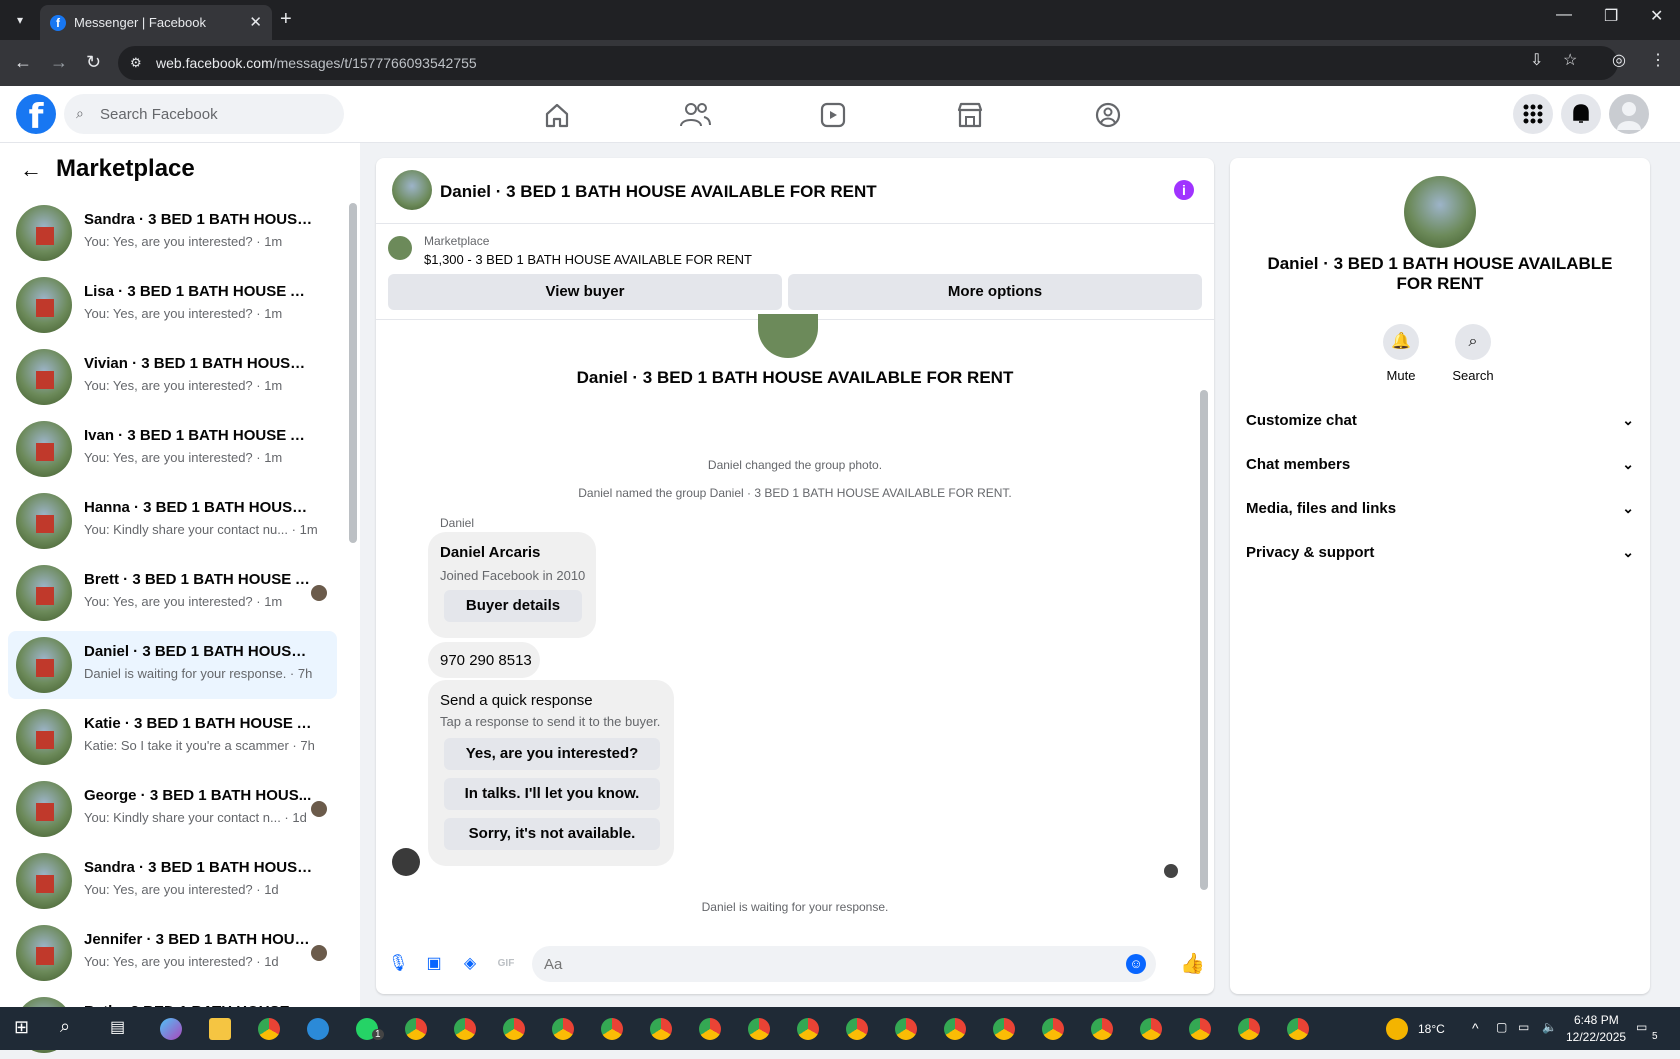  Describe the element at coordinates (31, 170) in the screenshot. I see `back-arrow-icon: ←` at that location.